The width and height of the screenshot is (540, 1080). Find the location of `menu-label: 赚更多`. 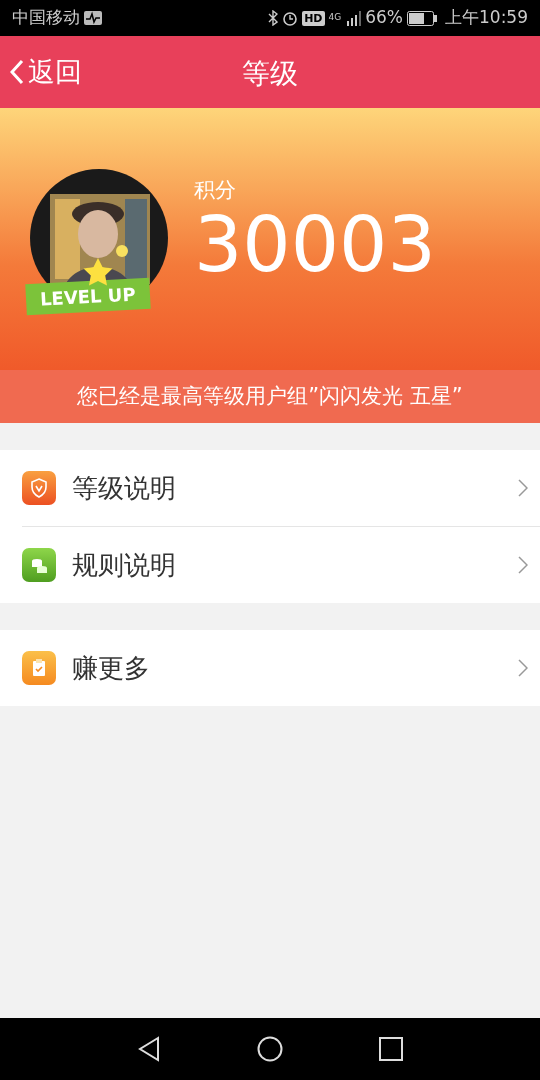

menu-label: 赚更多 is located at coordinates (111, 668).